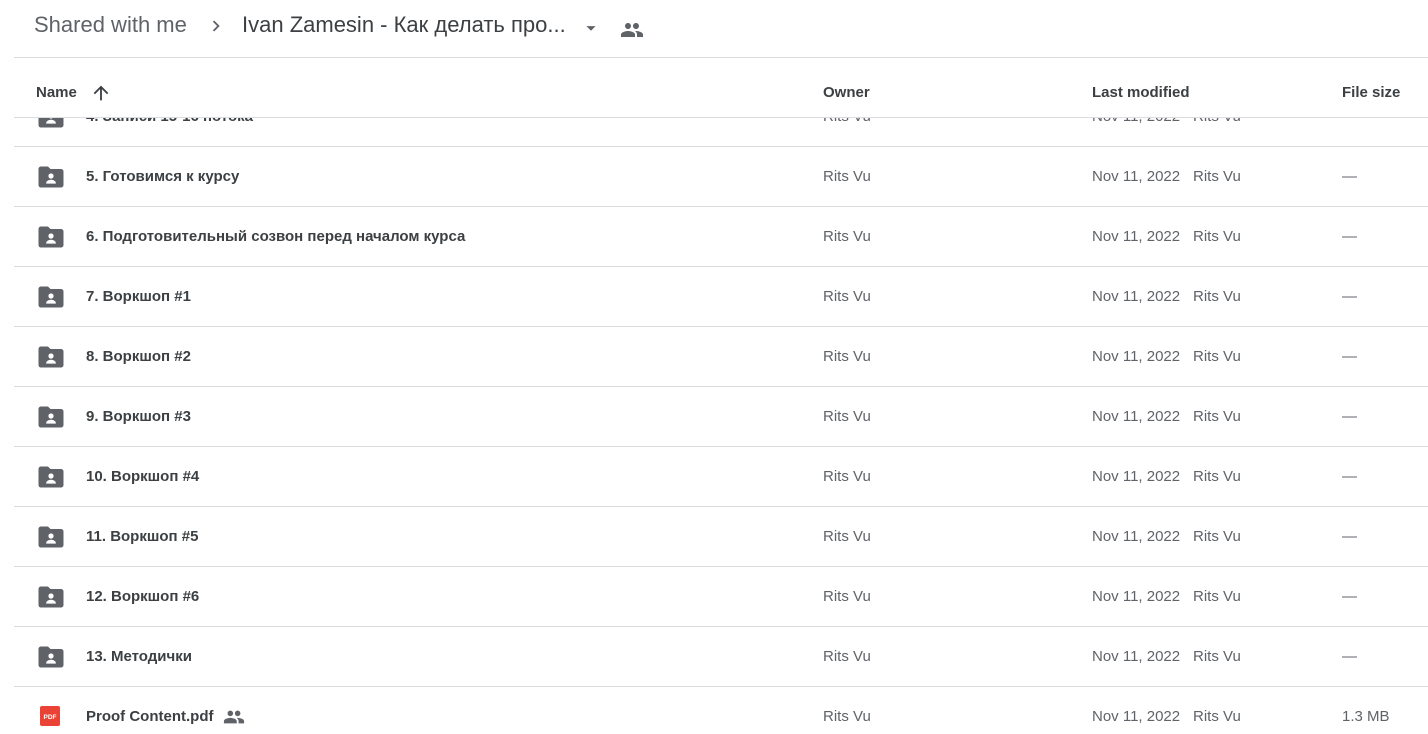 The height and width of the screenshot is (734, 1428). Describe the element at coordinates (163, 176) in the screenshot. I see `file-name: 5. Готовимся к курсу` at that location.